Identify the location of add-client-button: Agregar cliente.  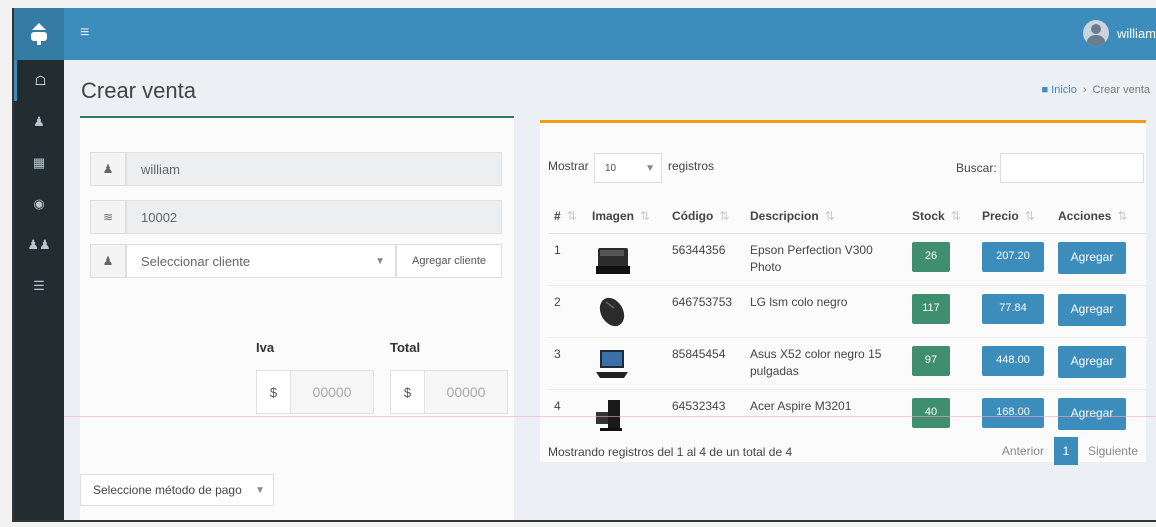
(449, 261).